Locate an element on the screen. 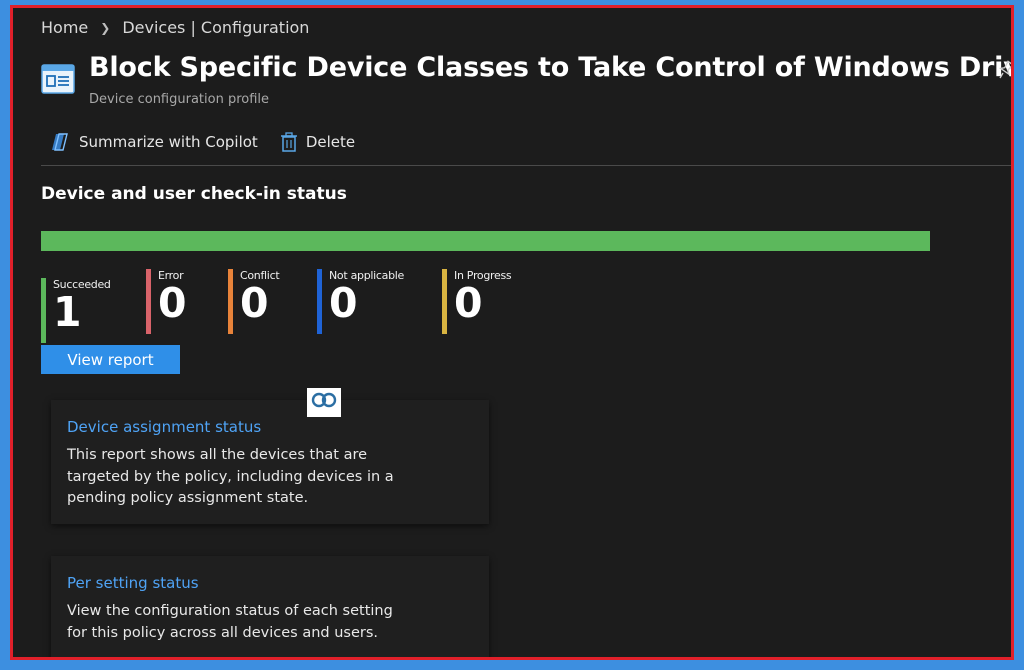  stat-in-progress: In Progress 0 is located at coordinates (477, 301).